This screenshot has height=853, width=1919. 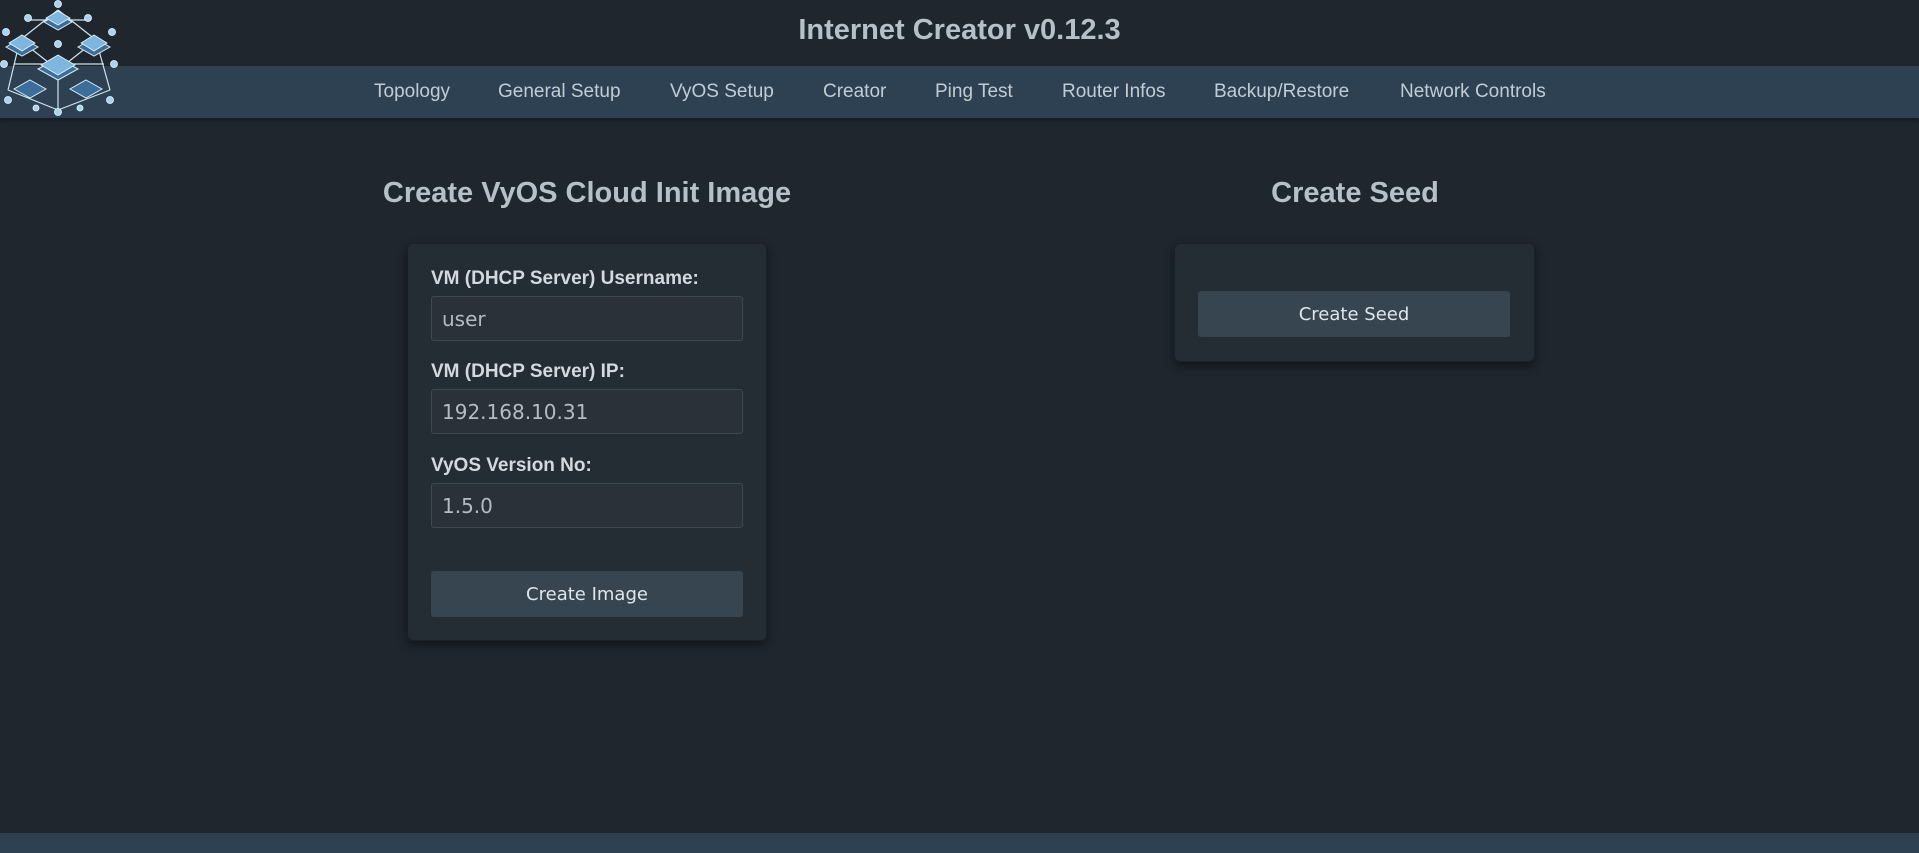 I want to click on nav-item-vyos-setup: VyOS Setup, so click(x=722, y=92).